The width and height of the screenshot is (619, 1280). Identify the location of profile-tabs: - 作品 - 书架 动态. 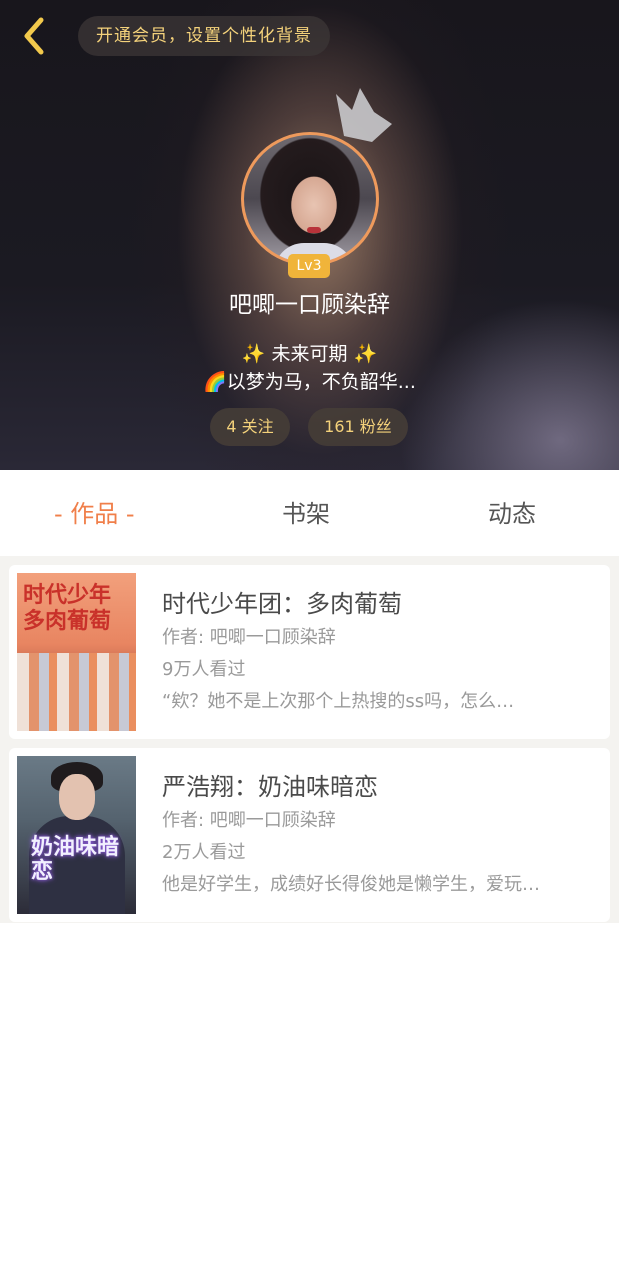
(309, 513).